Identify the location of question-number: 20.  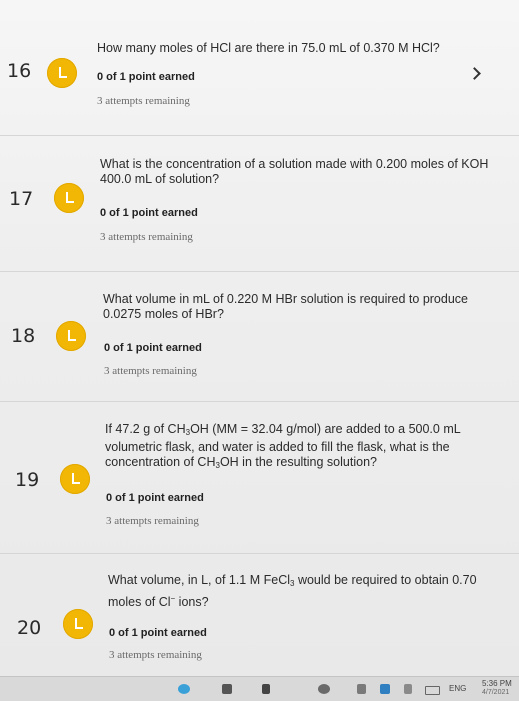
(29, 628).